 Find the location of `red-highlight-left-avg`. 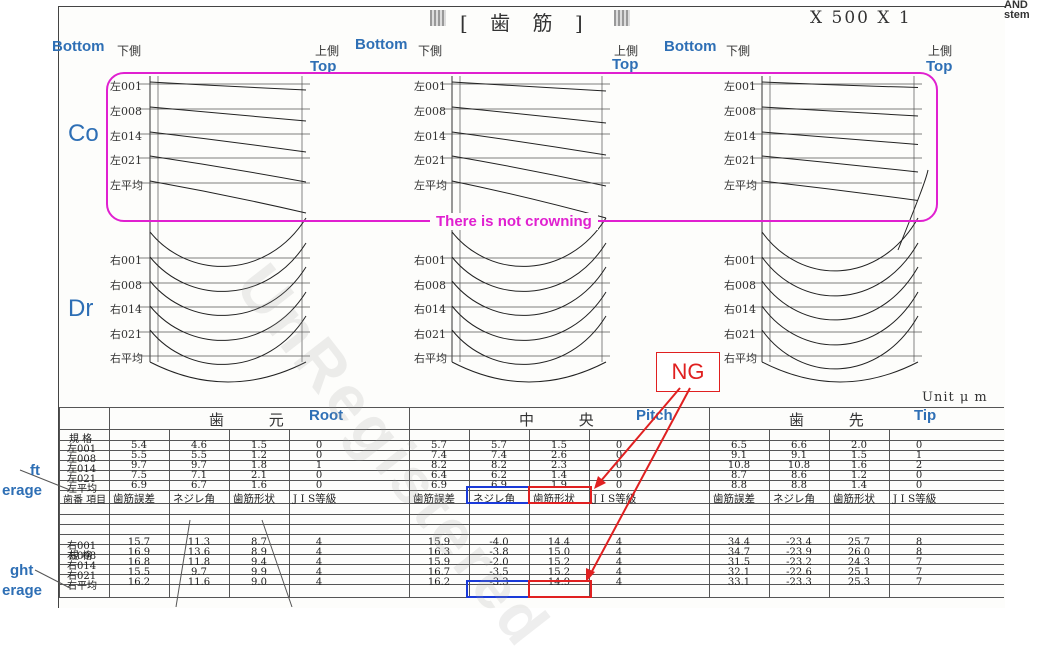

red-highlight-left-avg is located at coordinates (560, 495).